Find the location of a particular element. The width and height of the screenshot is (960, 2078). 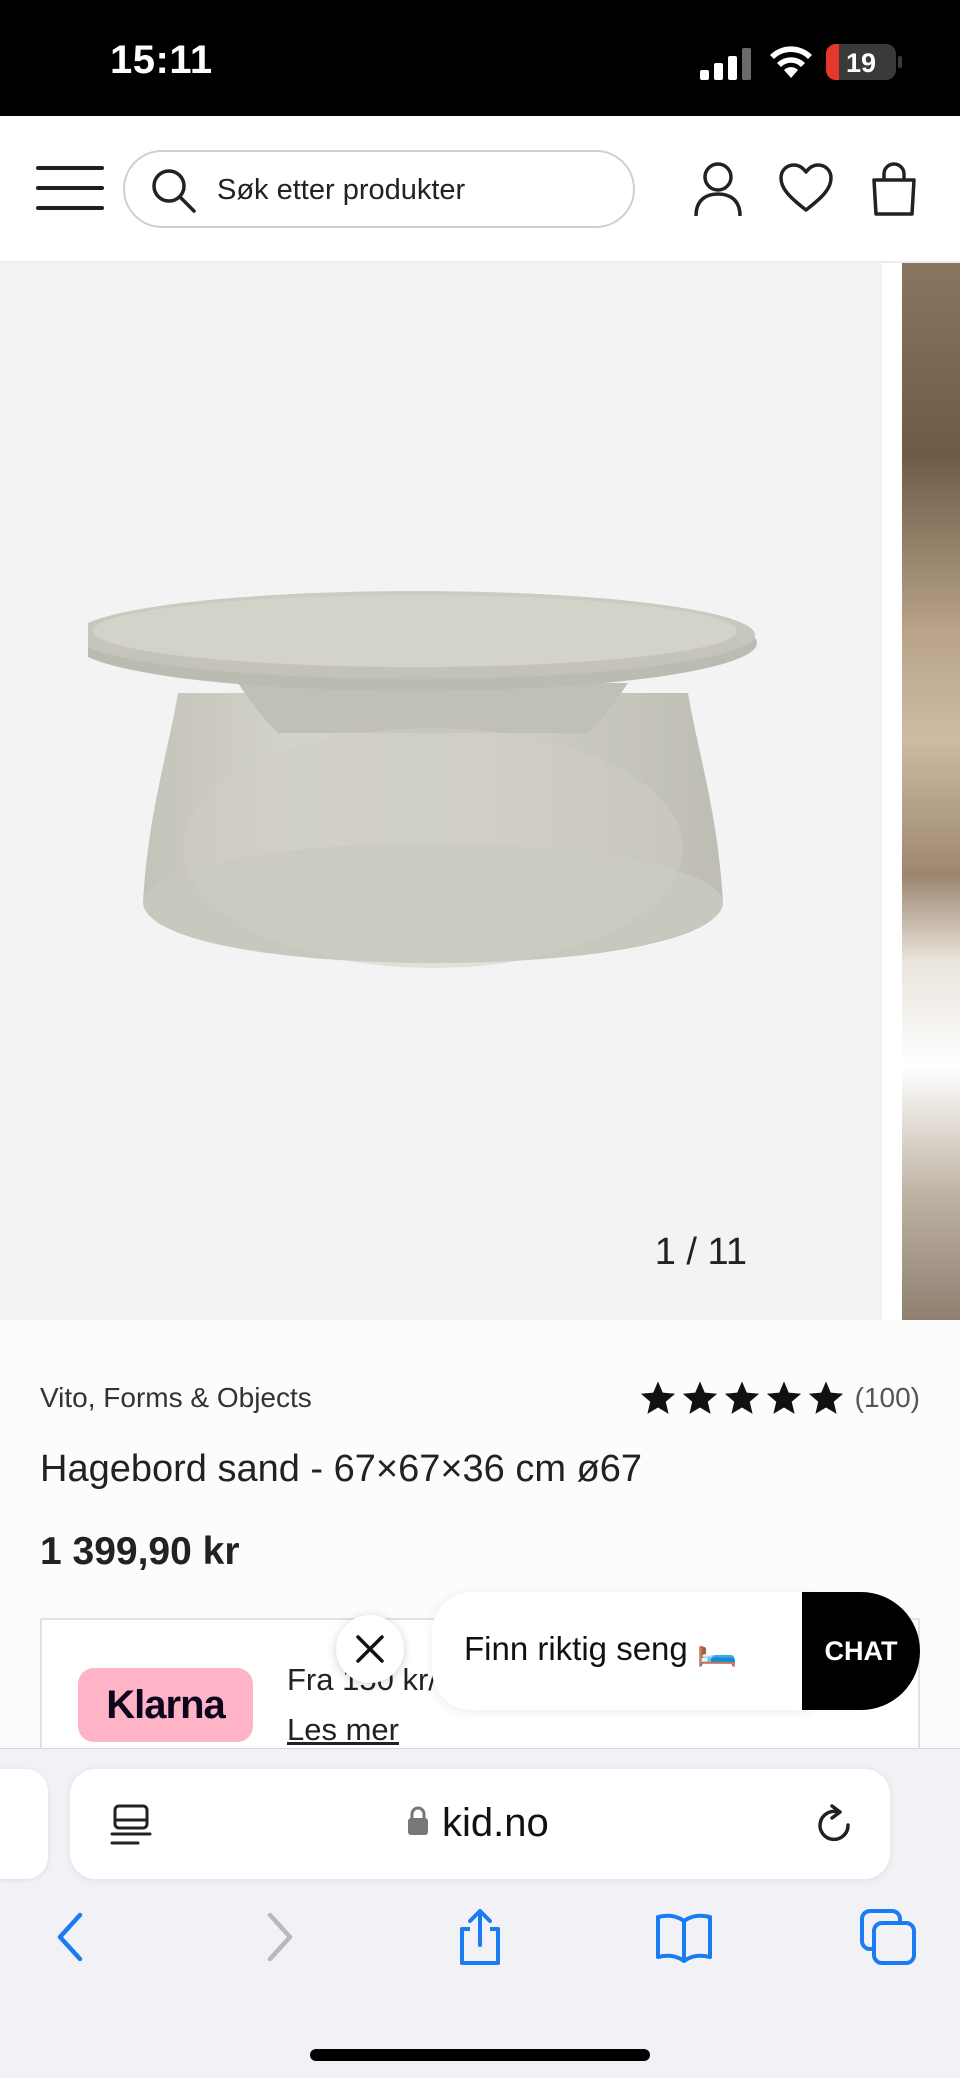

close-icon is located at coordinates (370, 1649).